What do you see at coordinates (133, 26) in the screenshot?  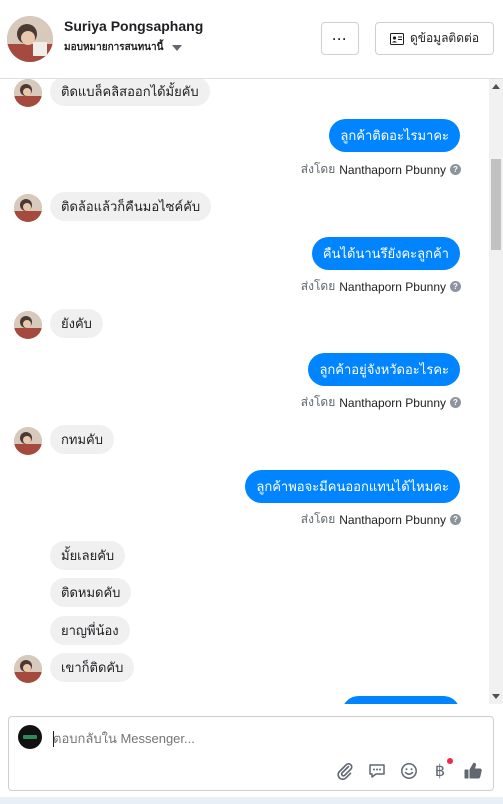 I see `contact-name: Suriya Pongsaphang` at bounding box center [133, 26].